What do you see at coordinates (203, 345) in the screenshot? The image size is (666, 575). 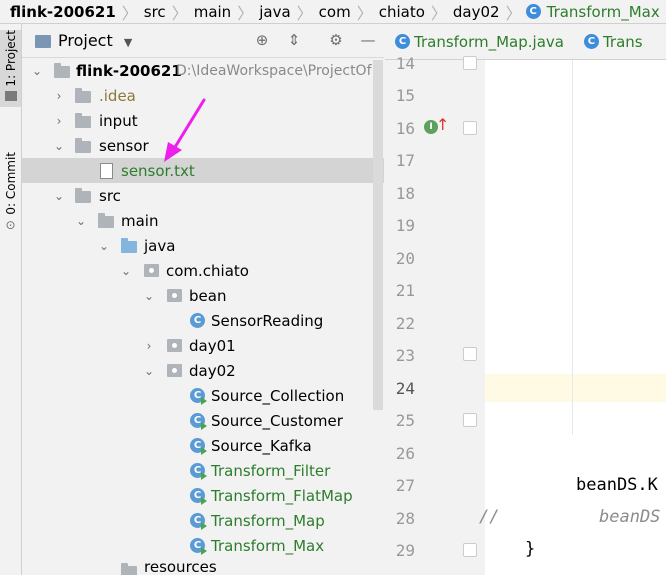 I see `tree-item-day01: › day01` at bounding box center [203, 345].